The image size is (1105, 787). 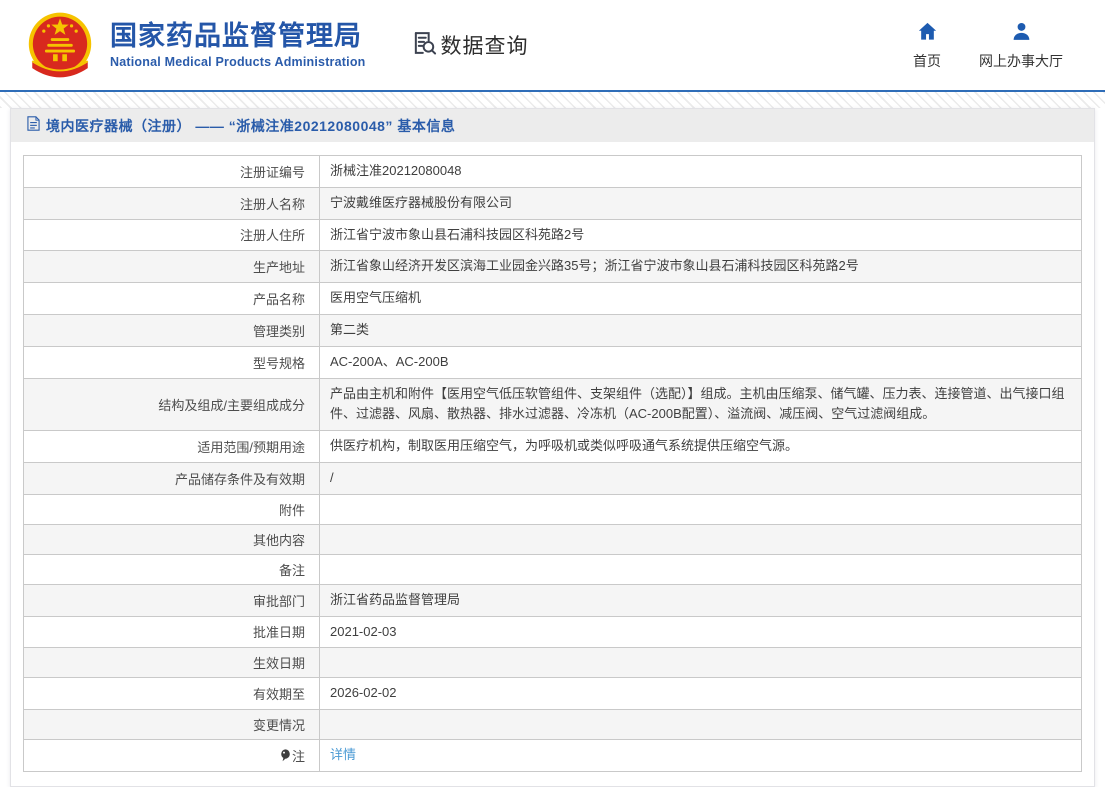 What do you see at coordinates (272, 172) in the screenshot?
I see `field-label-text: 注册证编号` at bounding box center [272, 172].